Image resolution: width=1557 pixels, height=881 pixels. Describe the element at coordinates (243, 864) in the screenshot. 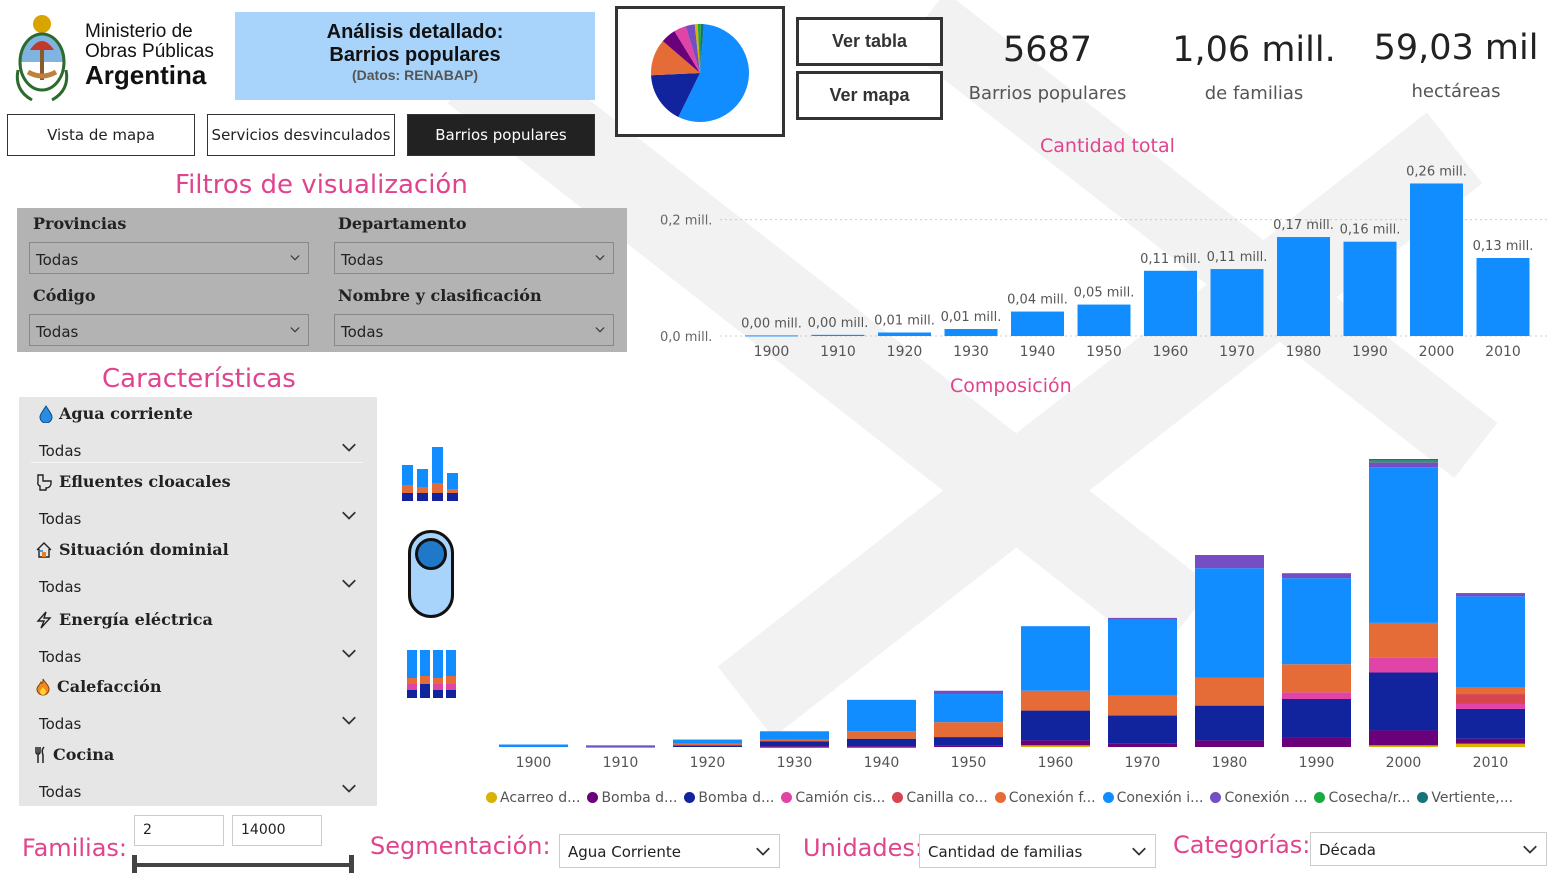

I see `familias-range-slider` at that location.